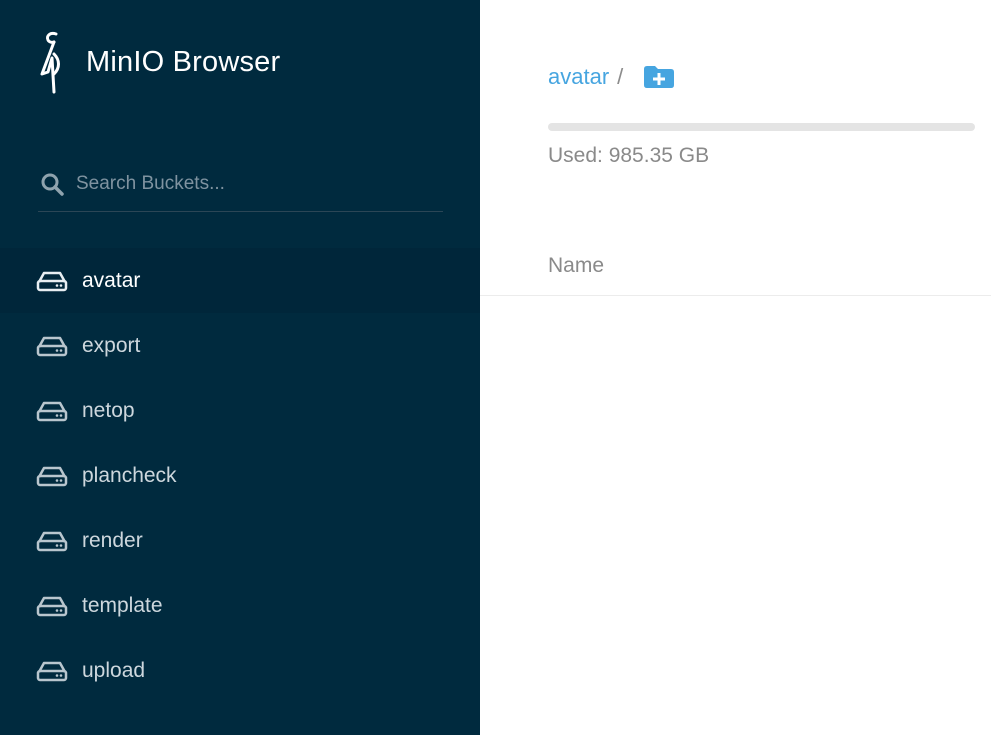 The image size is (991, 735). I want to click on search-buckets-input, so click(241, 184).